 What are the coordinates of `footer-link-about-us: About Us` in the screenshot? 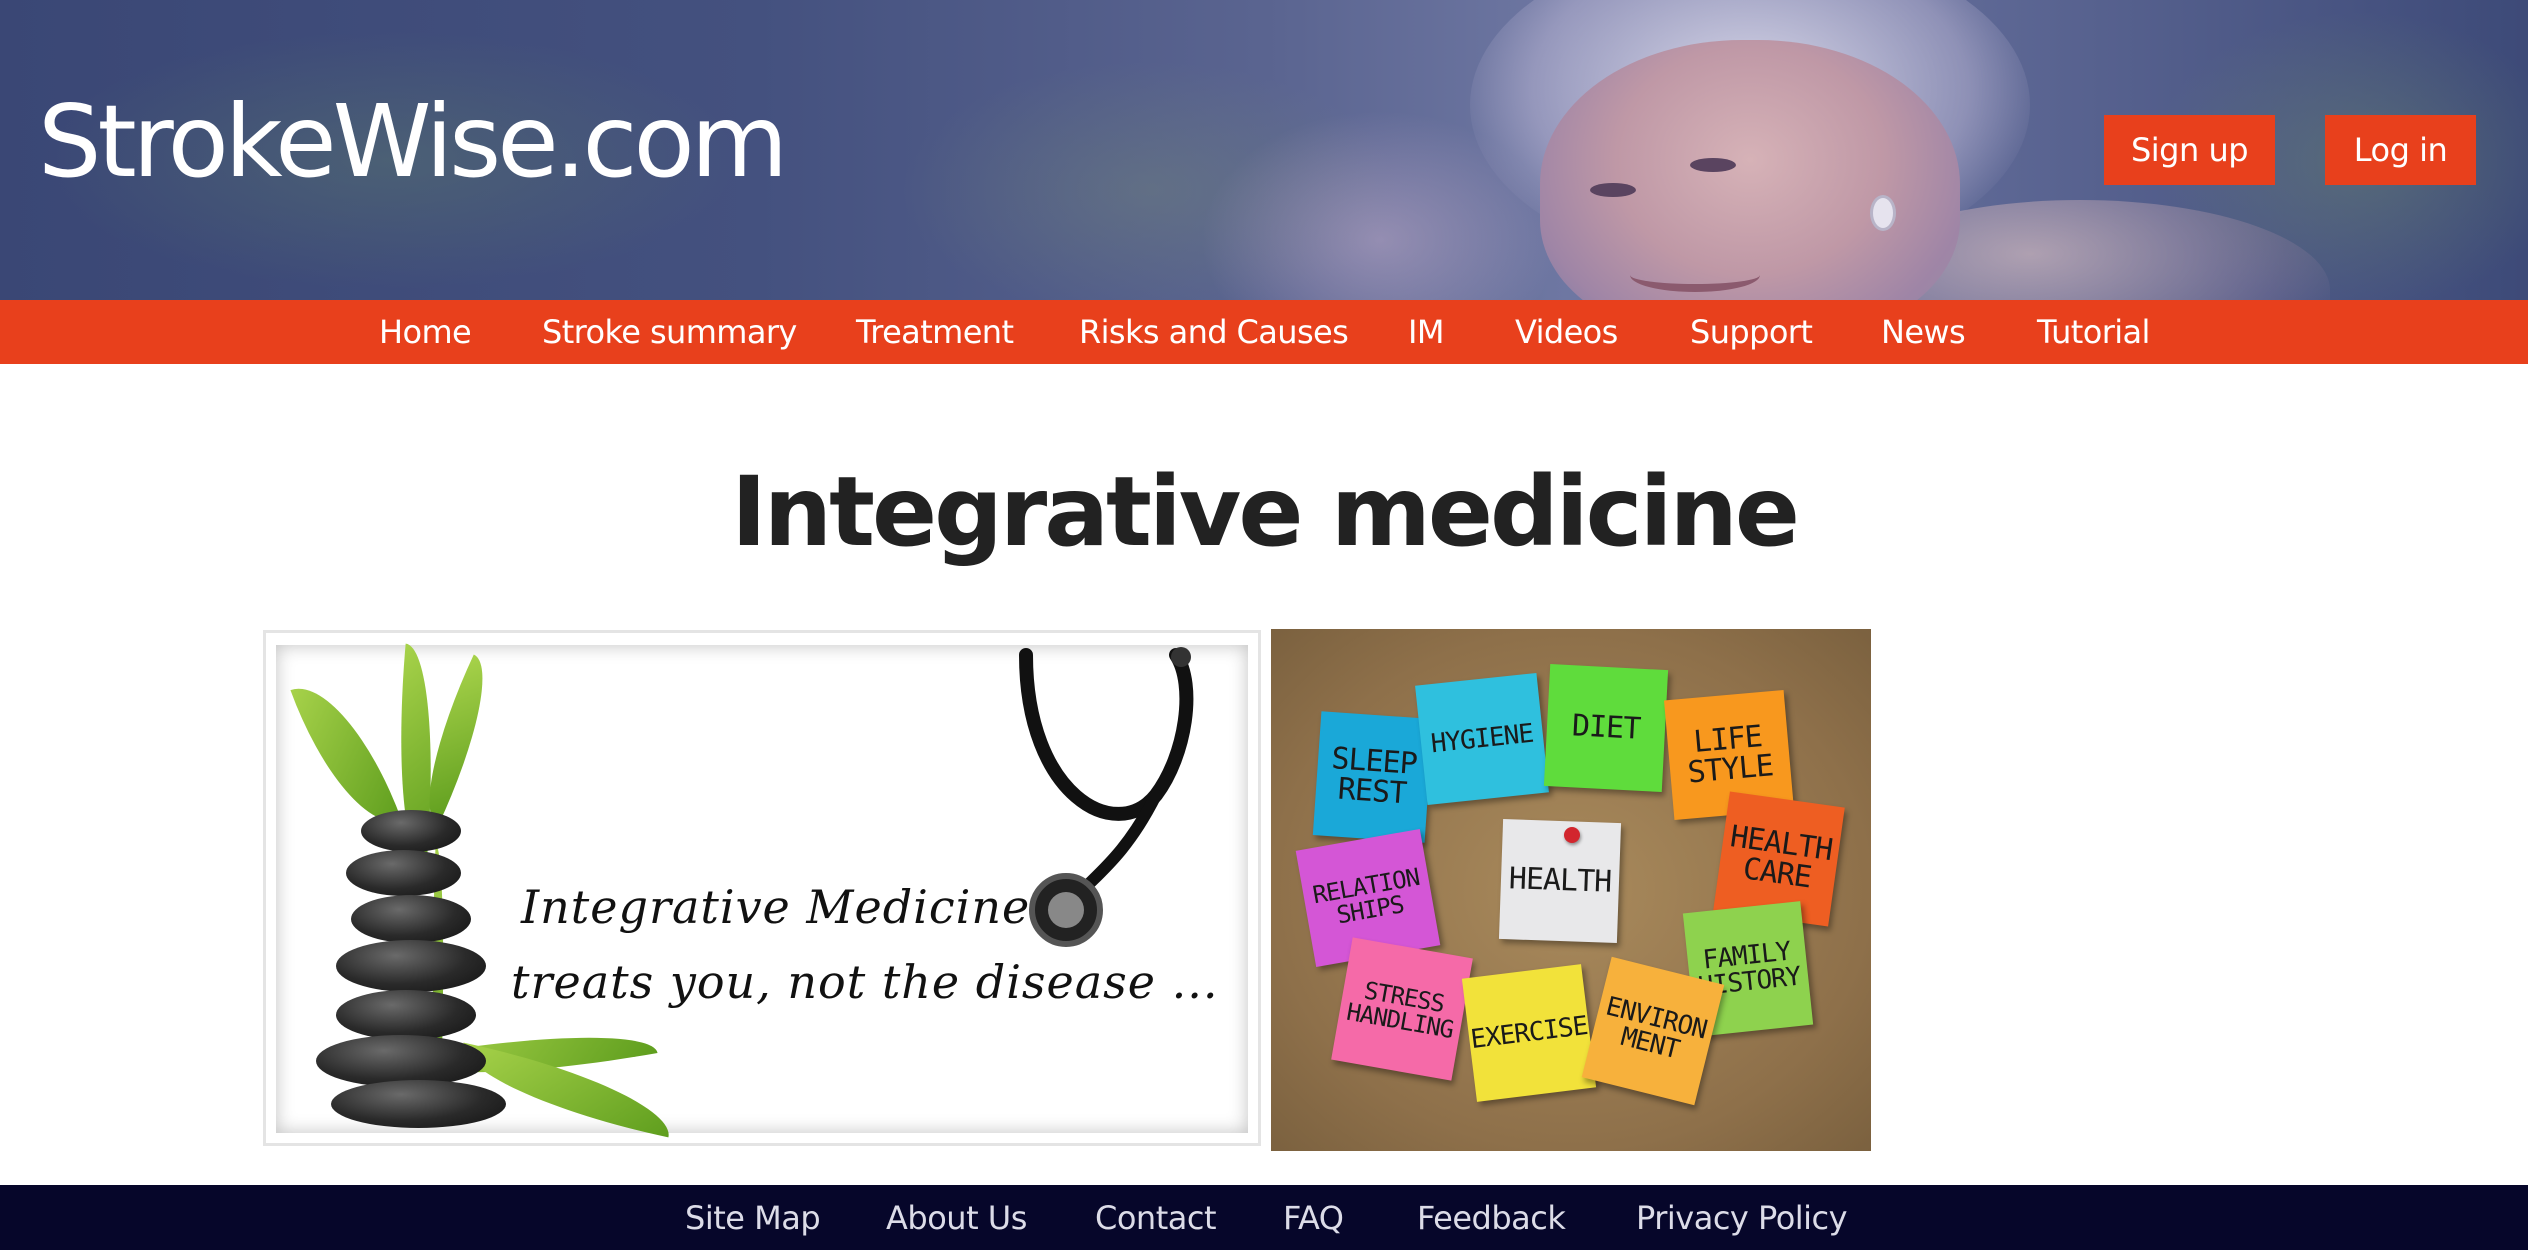 It's located at (956, 1217).